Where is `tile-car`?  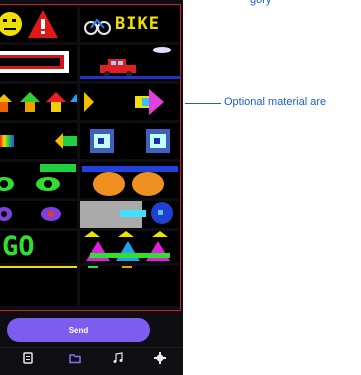 tile-car is located at coordinates (130, 63).